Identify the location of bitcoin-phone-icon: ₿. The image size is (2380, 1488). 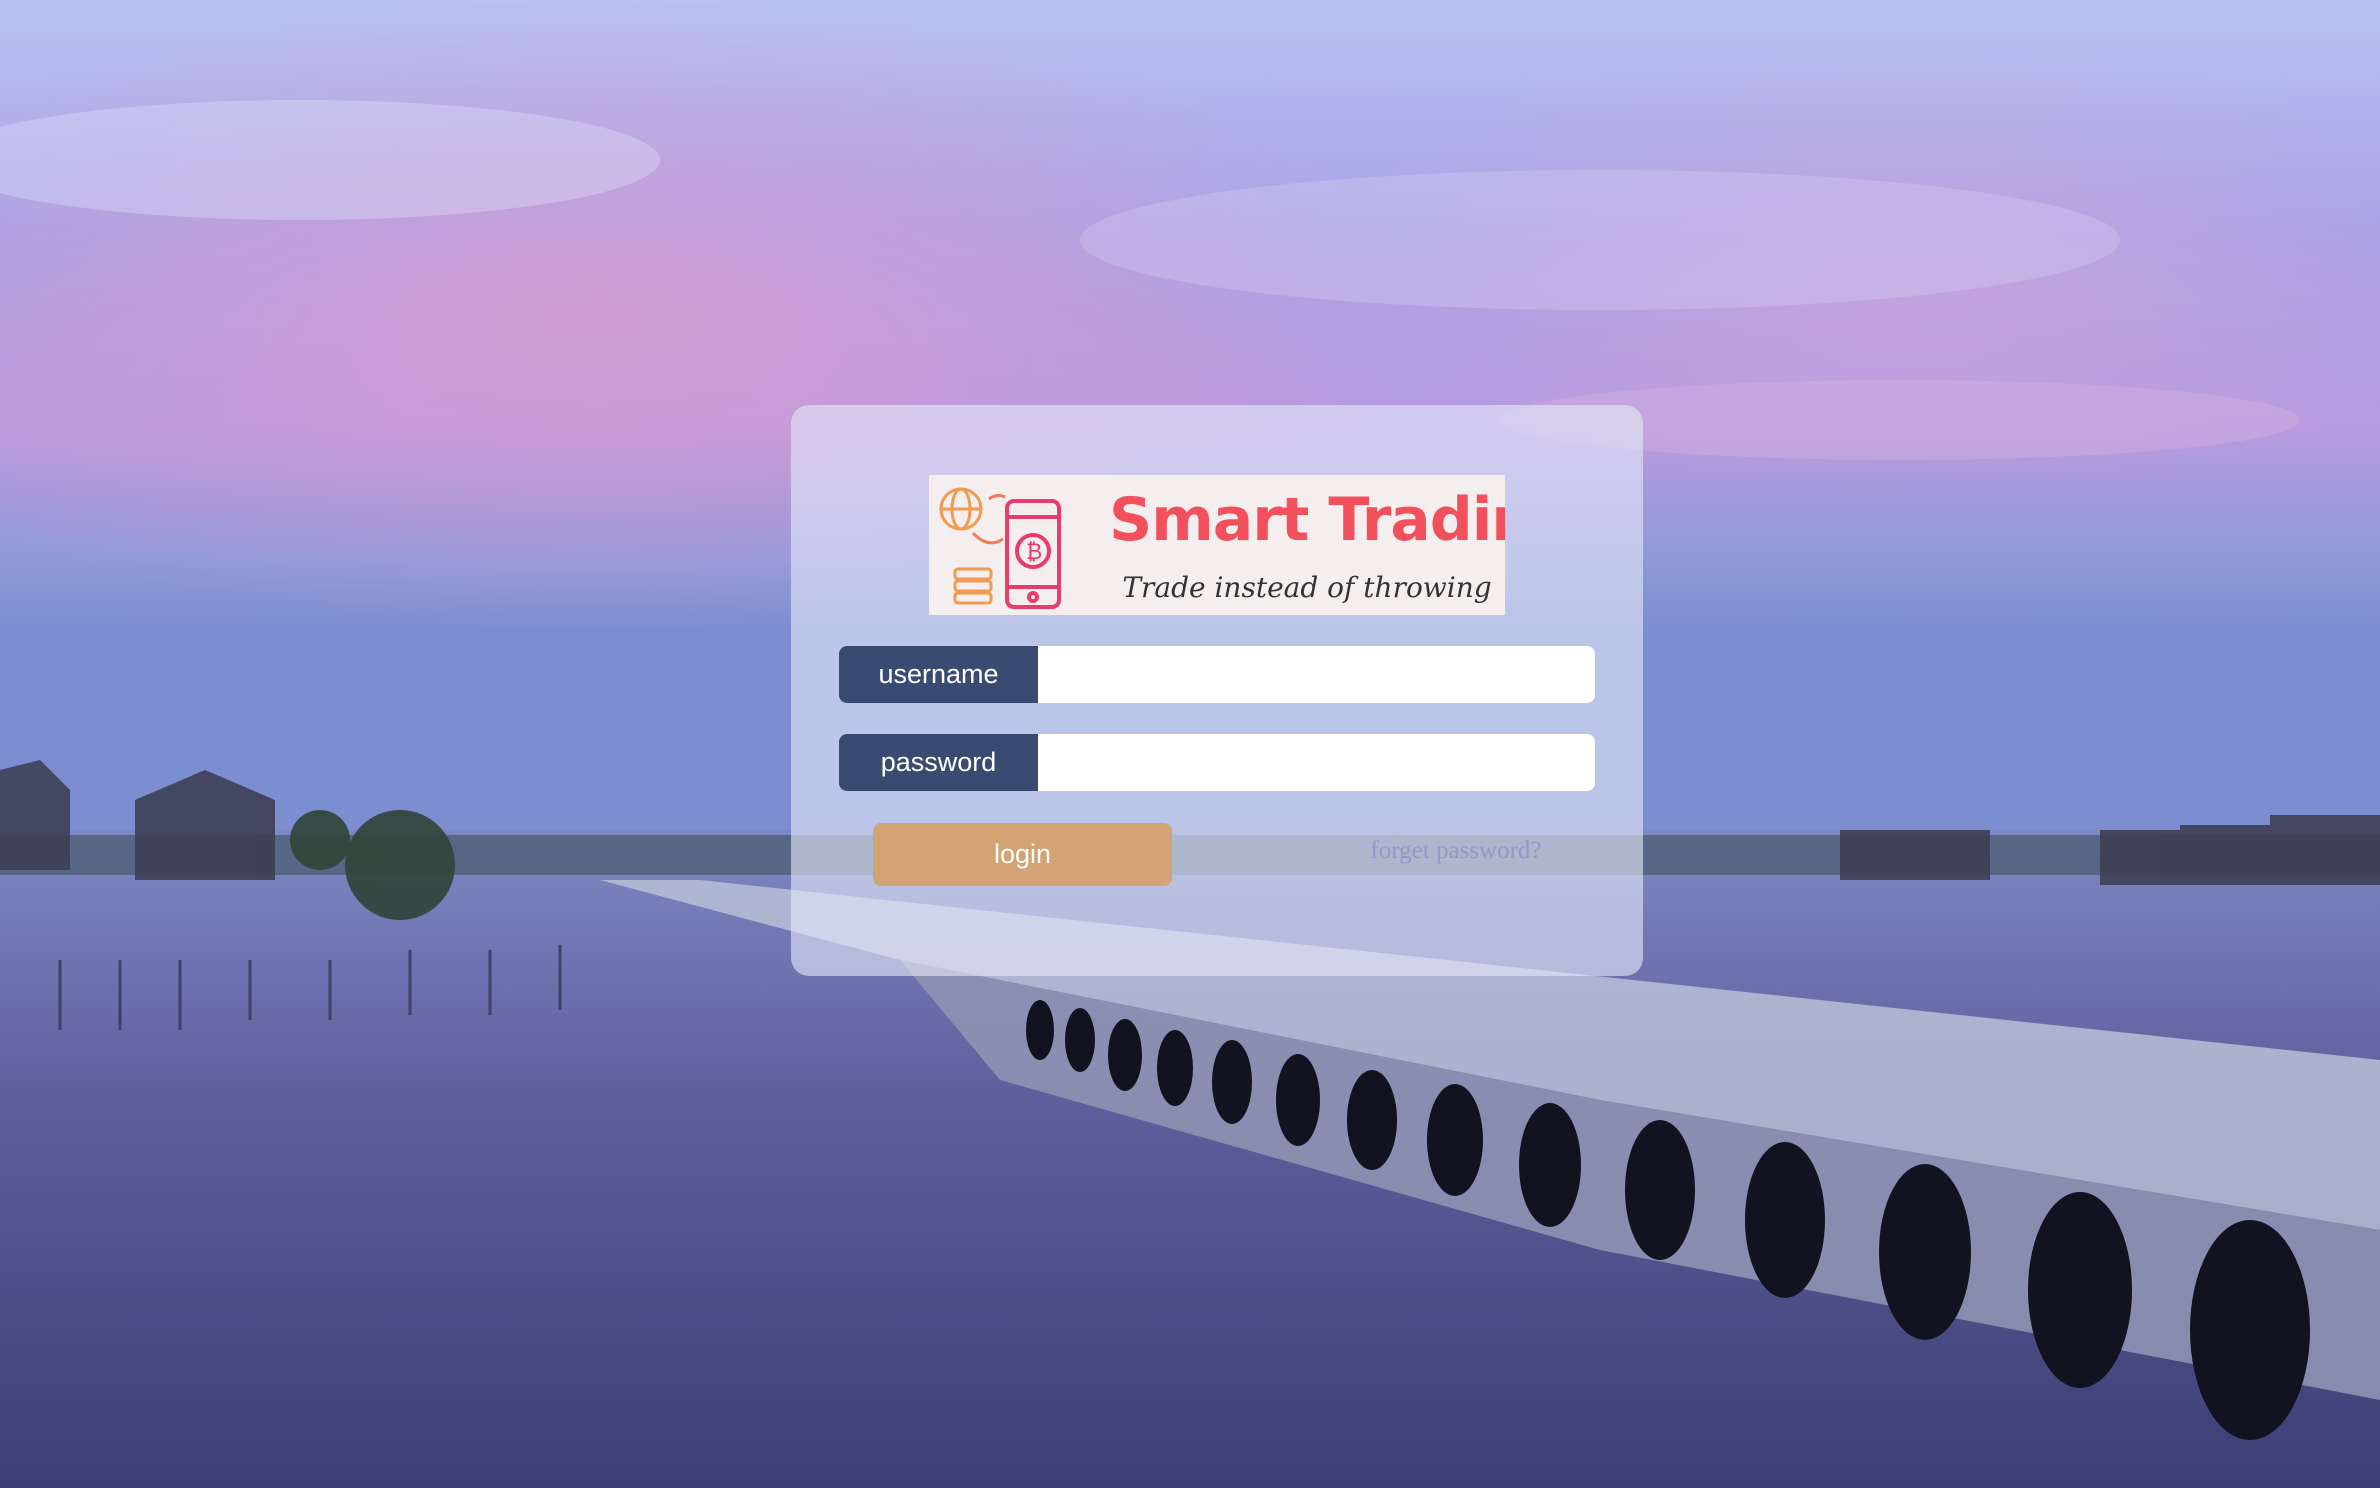
(1033, 554).